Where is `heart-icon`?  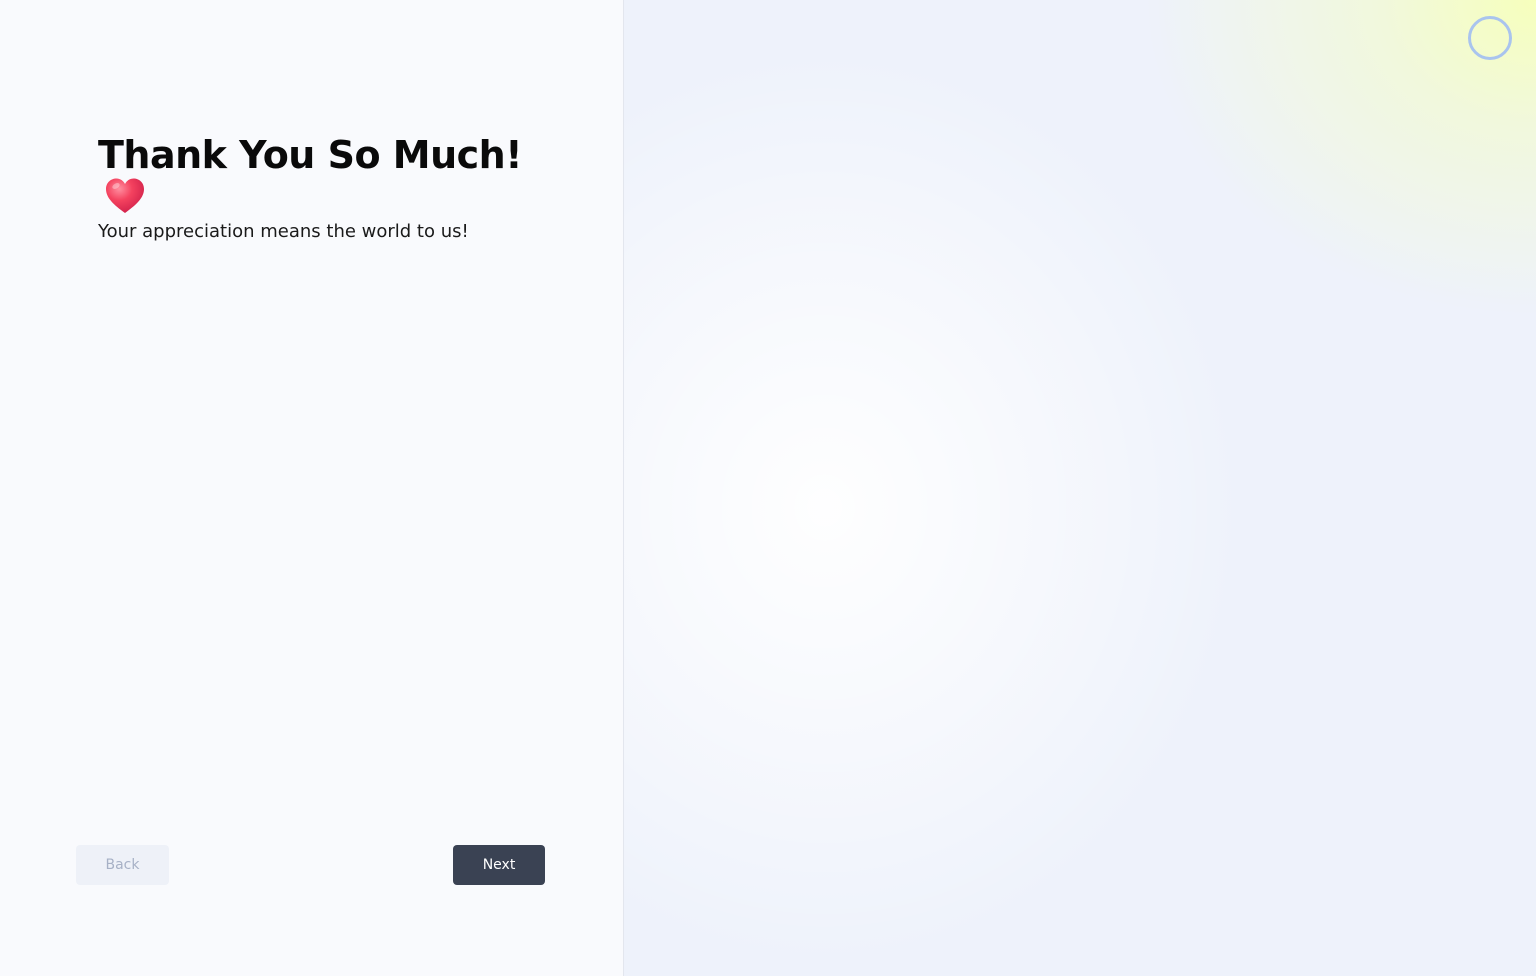 heart-icon is located at coordinates (125, 196).